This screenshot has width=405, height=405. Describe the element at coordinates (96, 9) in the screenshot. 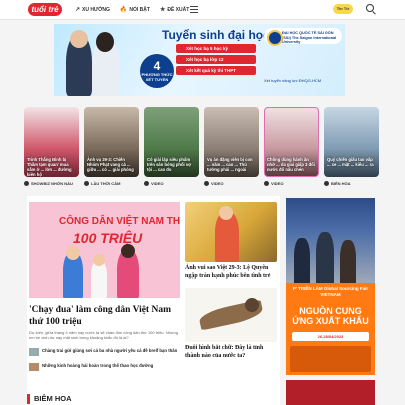

I see `nav-label: XU HƯỚNG` at that location.